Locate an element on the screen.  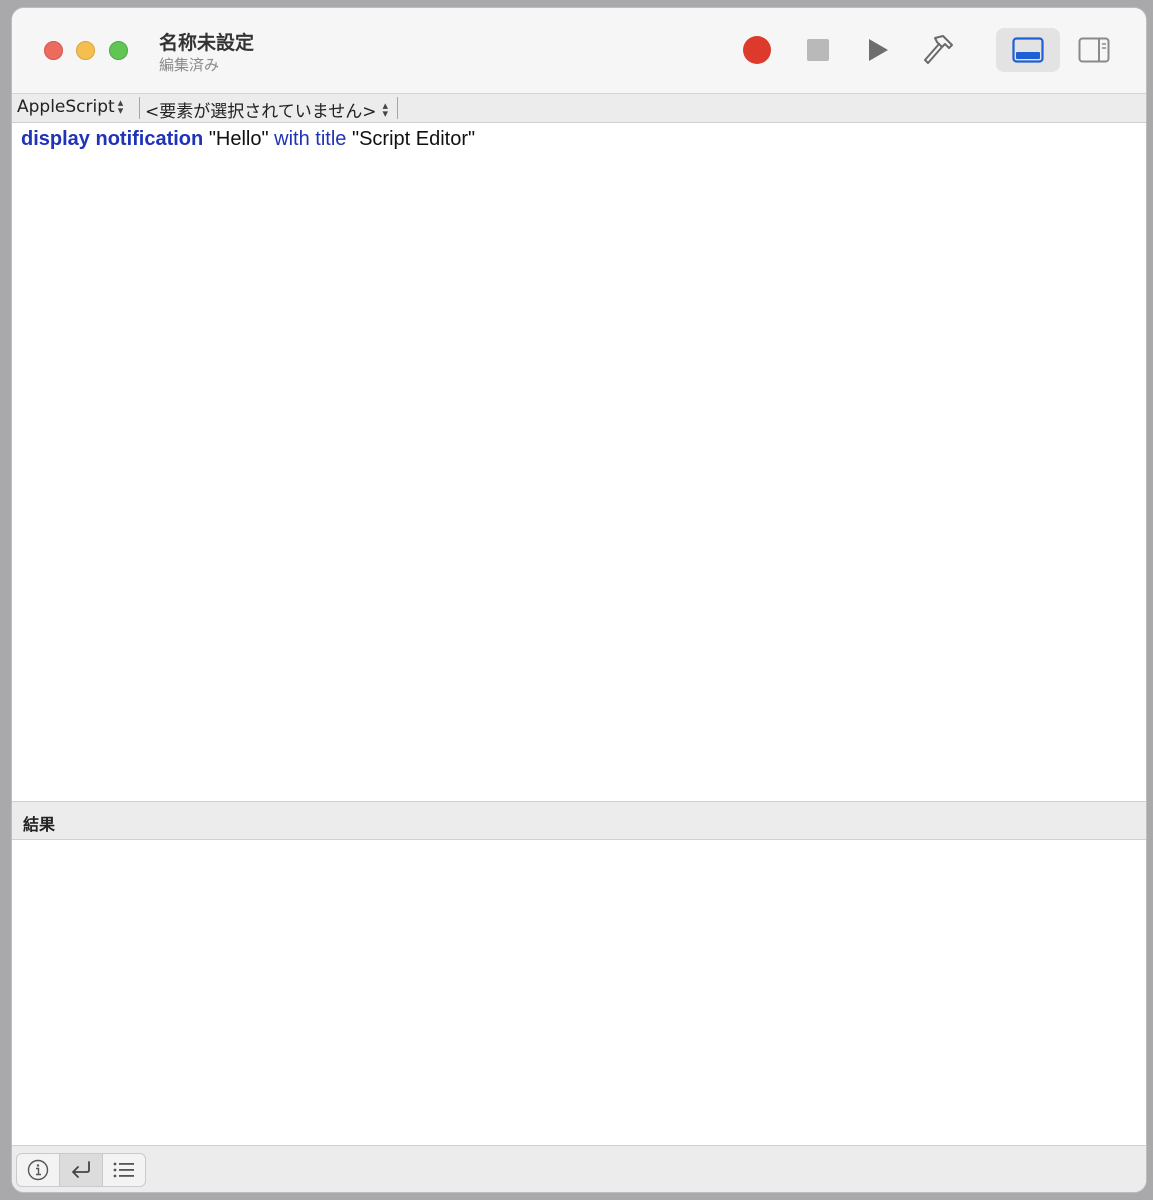
result-view-segmented-control is located at coordinates (81, 1170).